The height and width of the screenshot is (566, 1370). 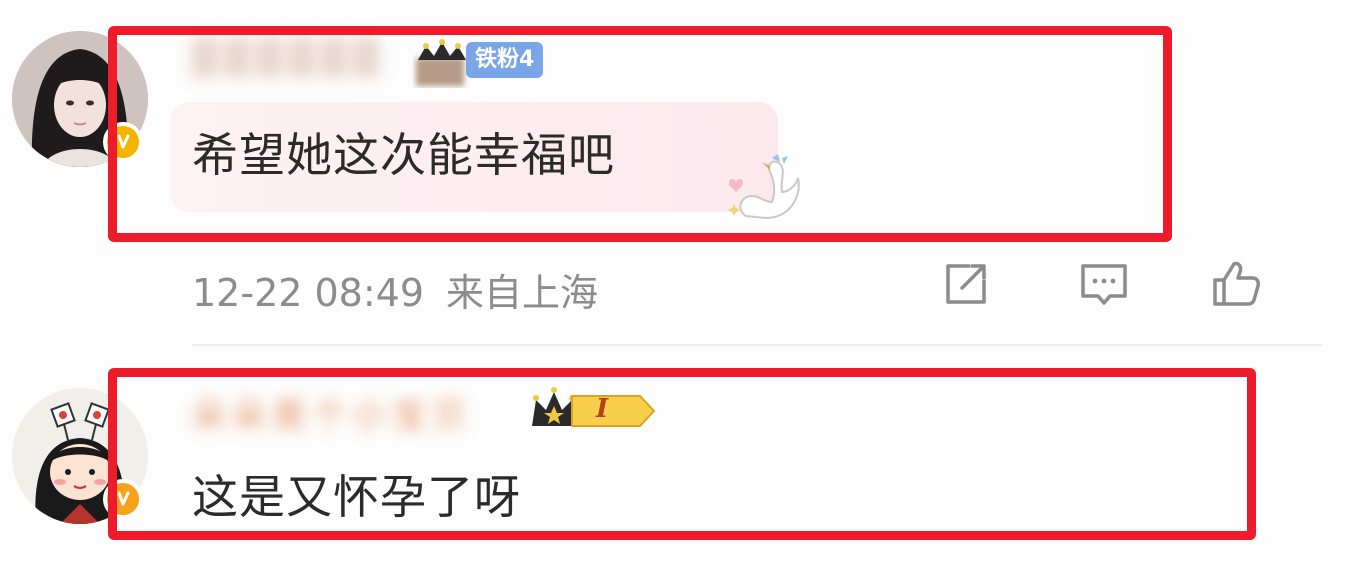 What do you see at coordinates (288, 58) in the screenshot?
I see `comment-author-name: ██████` at bounding box center [288, 58].